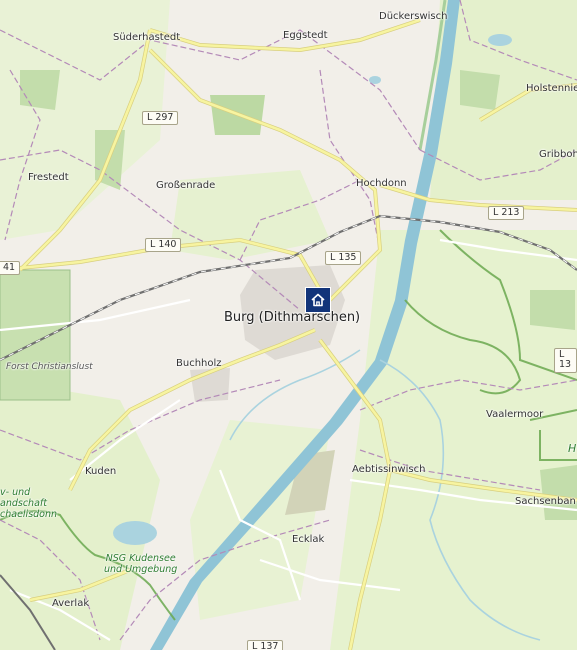 This screenshot has height=650, width=577. I want to click on place-label-vaalermoor: Vaalermoor, so click(515, 414).